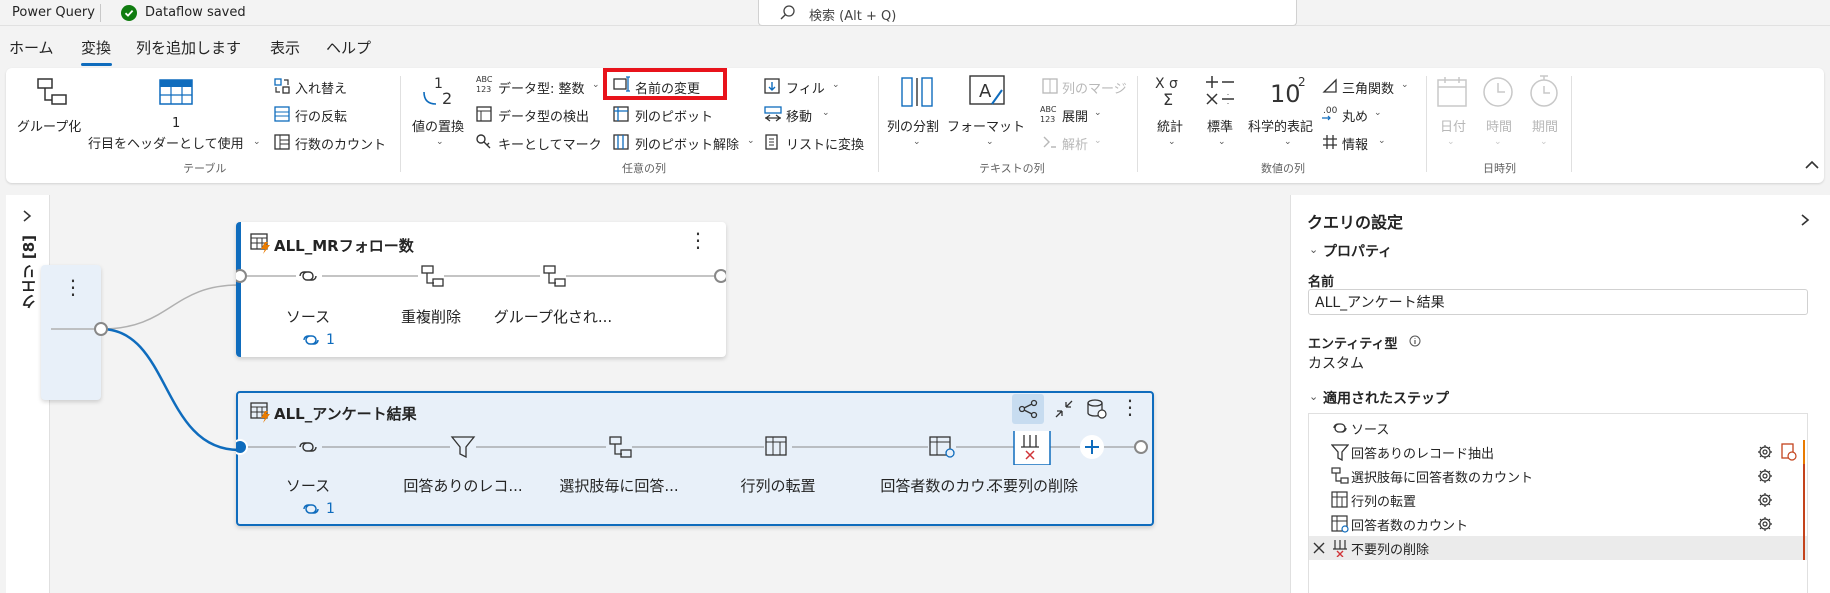 This screenshot has height=593, width=1830. What do you see at coordinates (447, 98) in the screenshot?
I see `svg-text: 2` at bounding box center [447, 98].